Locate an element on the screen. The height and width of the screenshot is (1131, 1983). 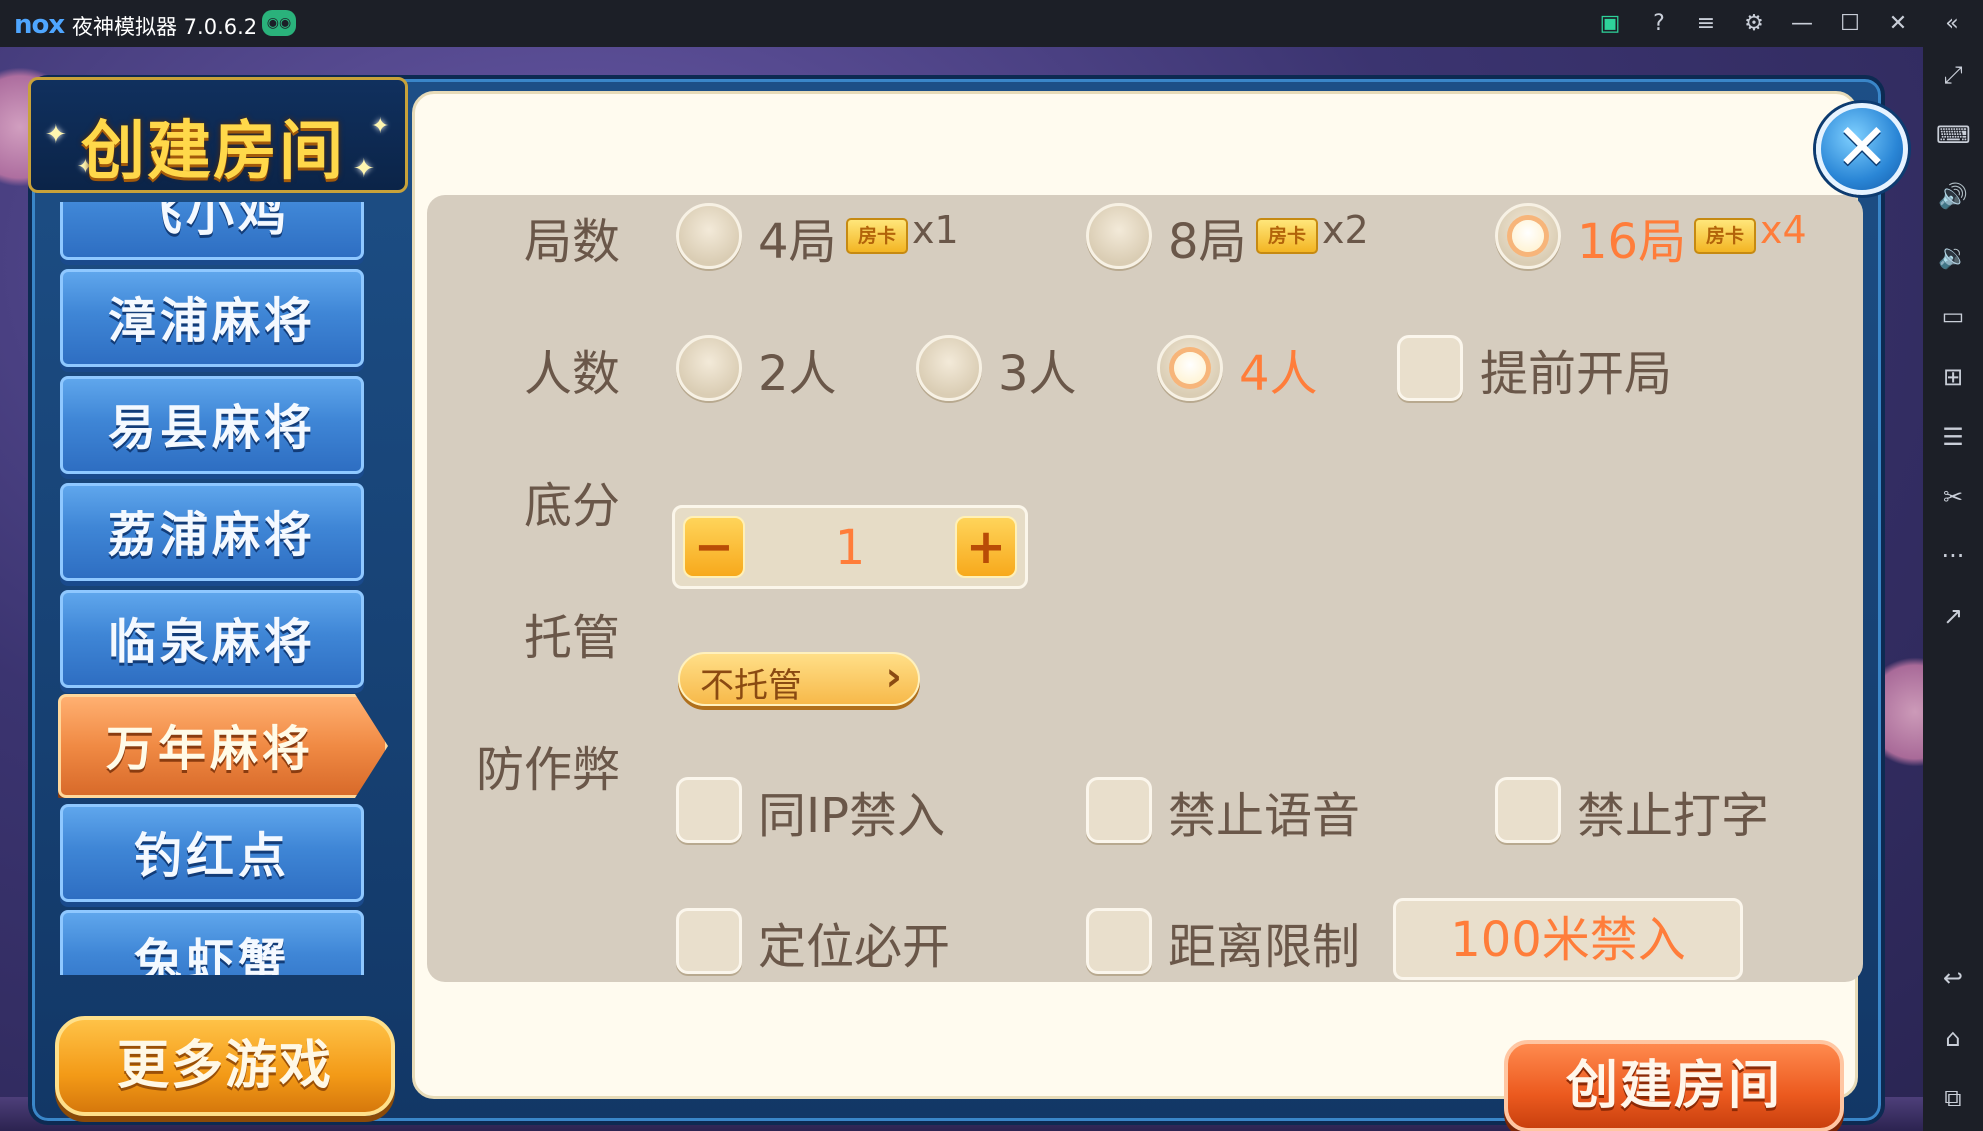
distance-limit-value: 100米禁入 is located at coordinates (1568, 940).